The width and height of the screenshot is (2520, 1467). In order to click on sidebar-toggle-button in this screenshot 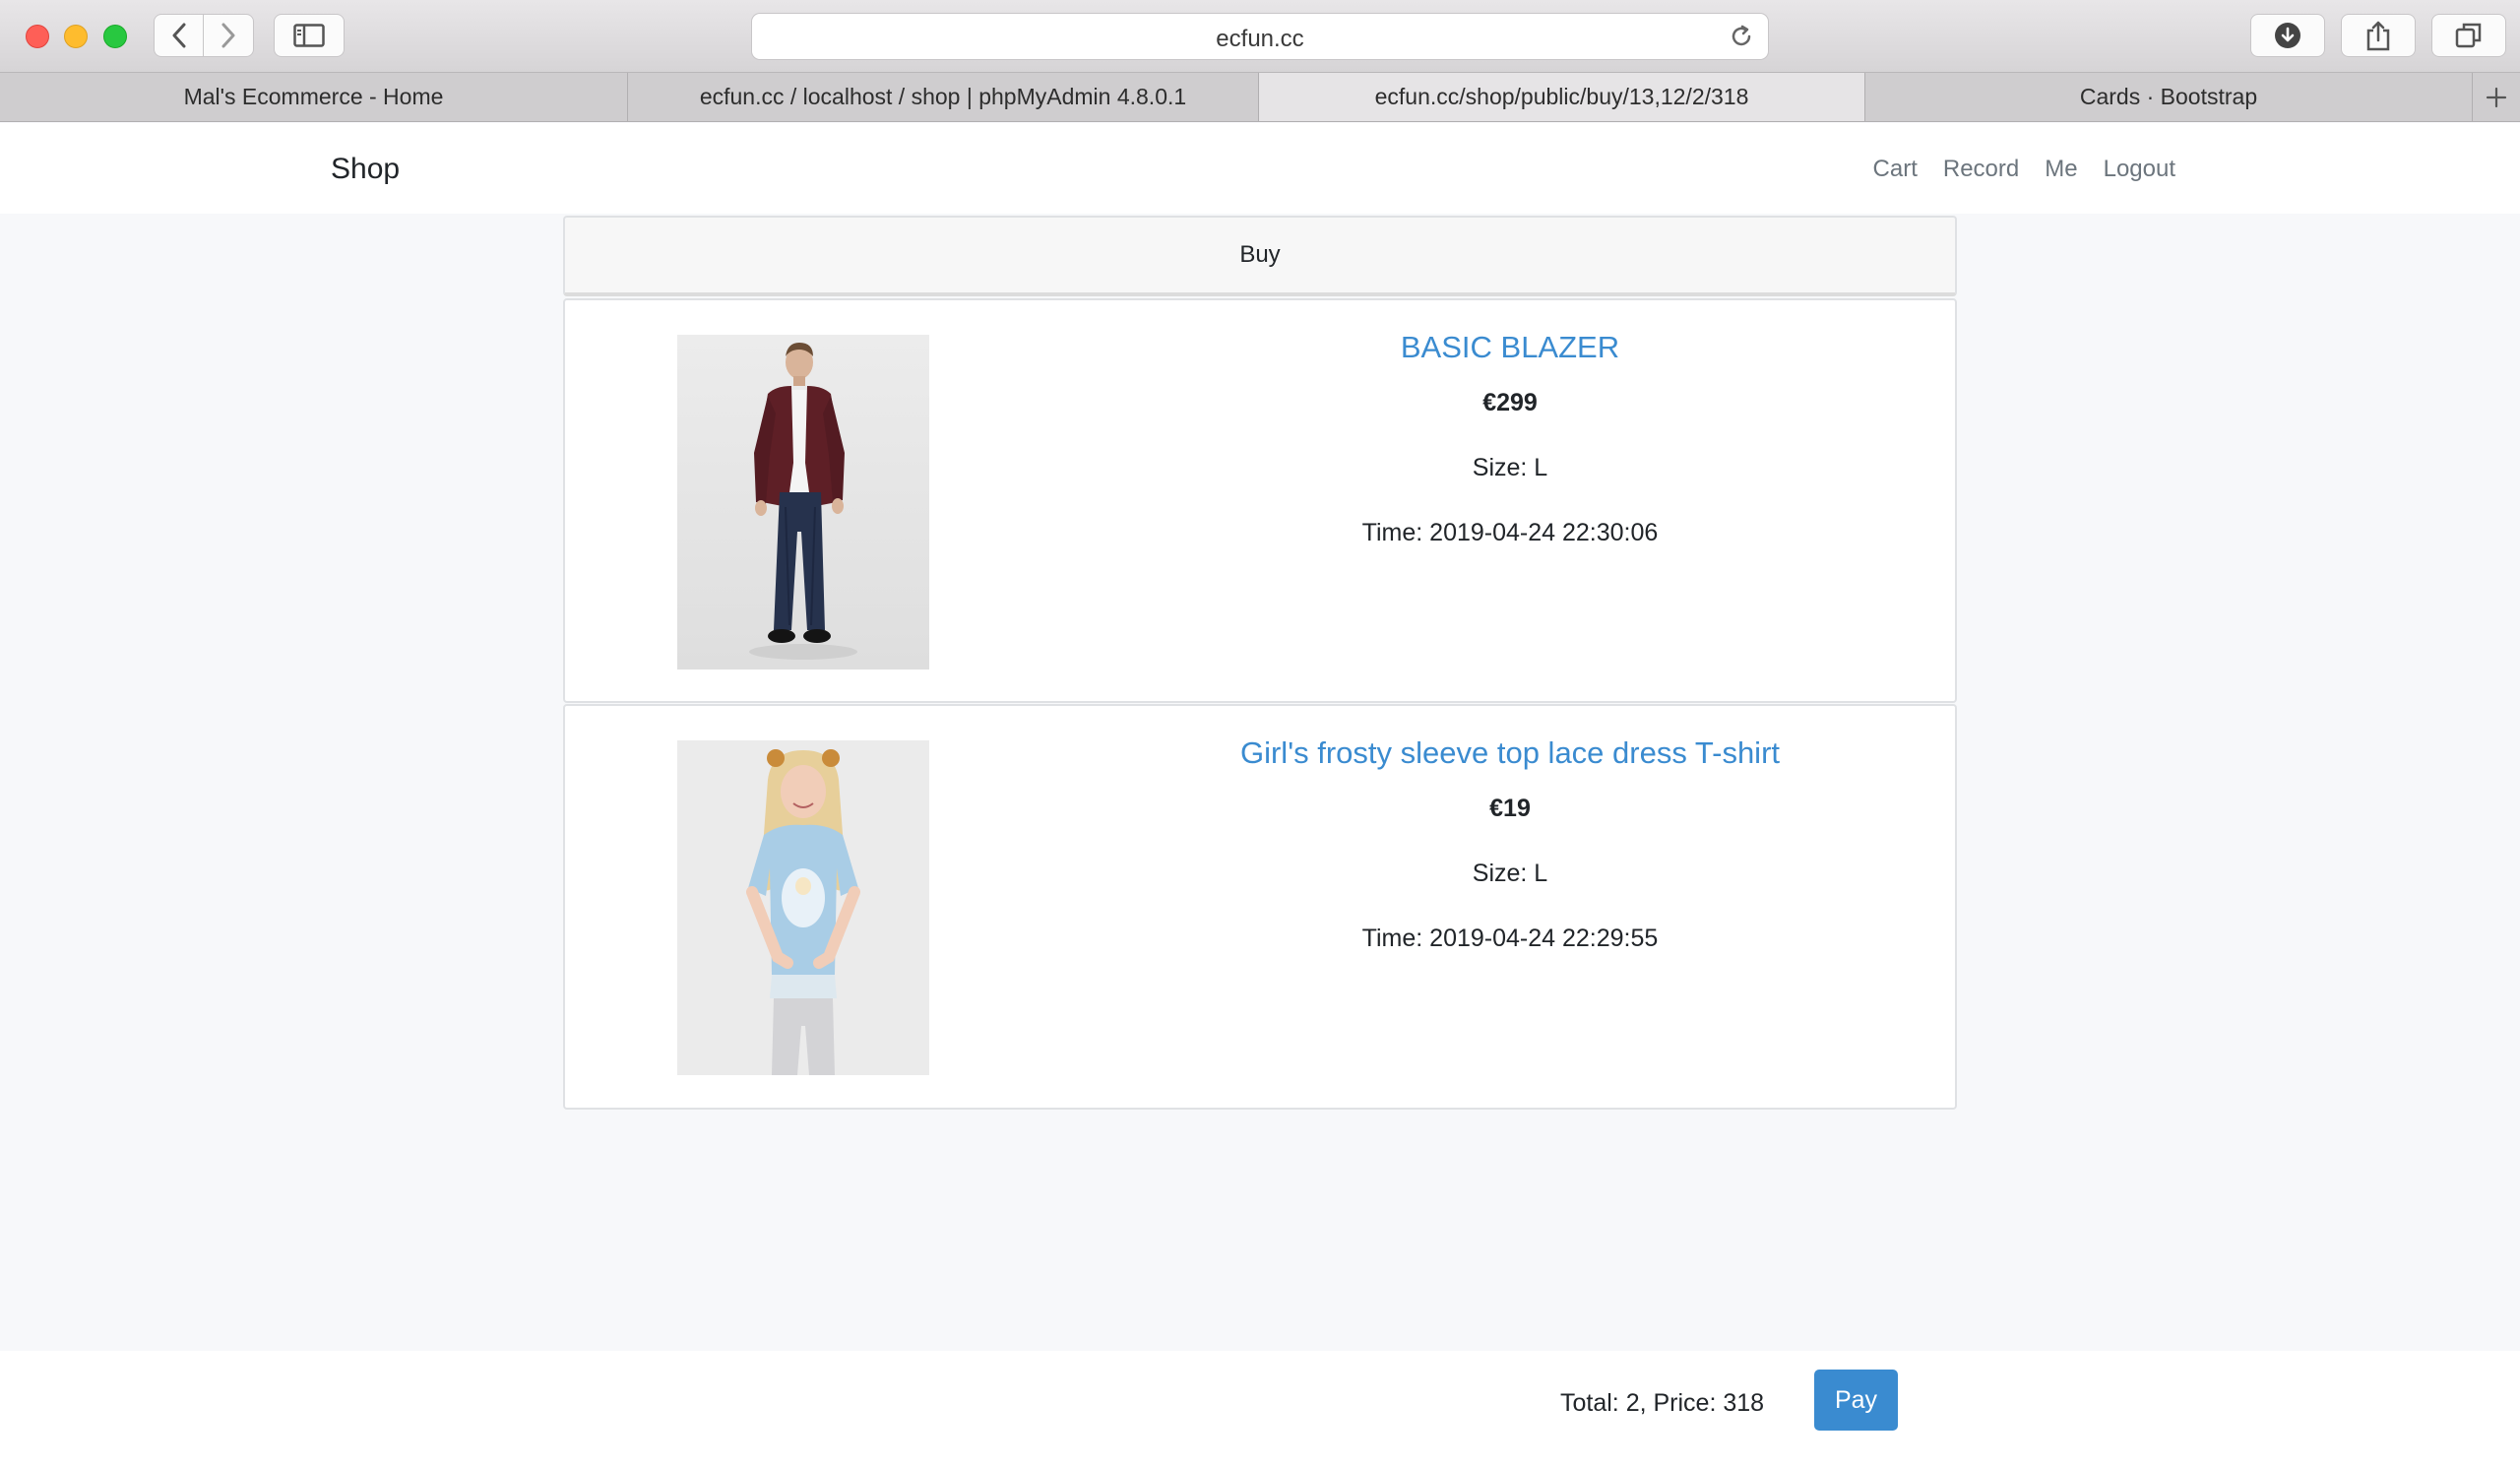, I will do `click(309, 35)`.